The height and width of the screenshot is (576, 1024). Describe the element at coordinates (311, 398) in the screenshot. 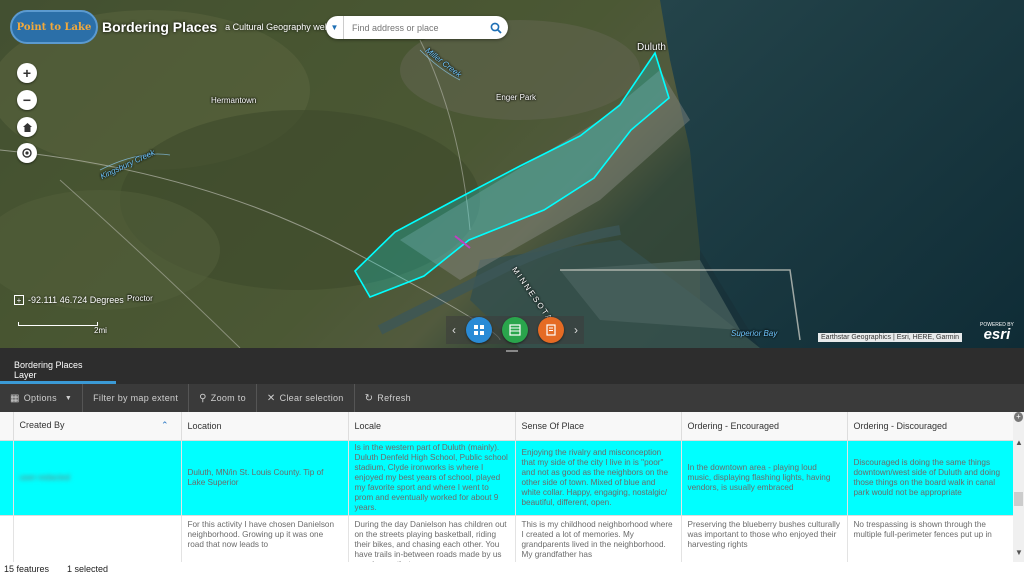

I see `clear-selection-label: Clear selection` at that location.